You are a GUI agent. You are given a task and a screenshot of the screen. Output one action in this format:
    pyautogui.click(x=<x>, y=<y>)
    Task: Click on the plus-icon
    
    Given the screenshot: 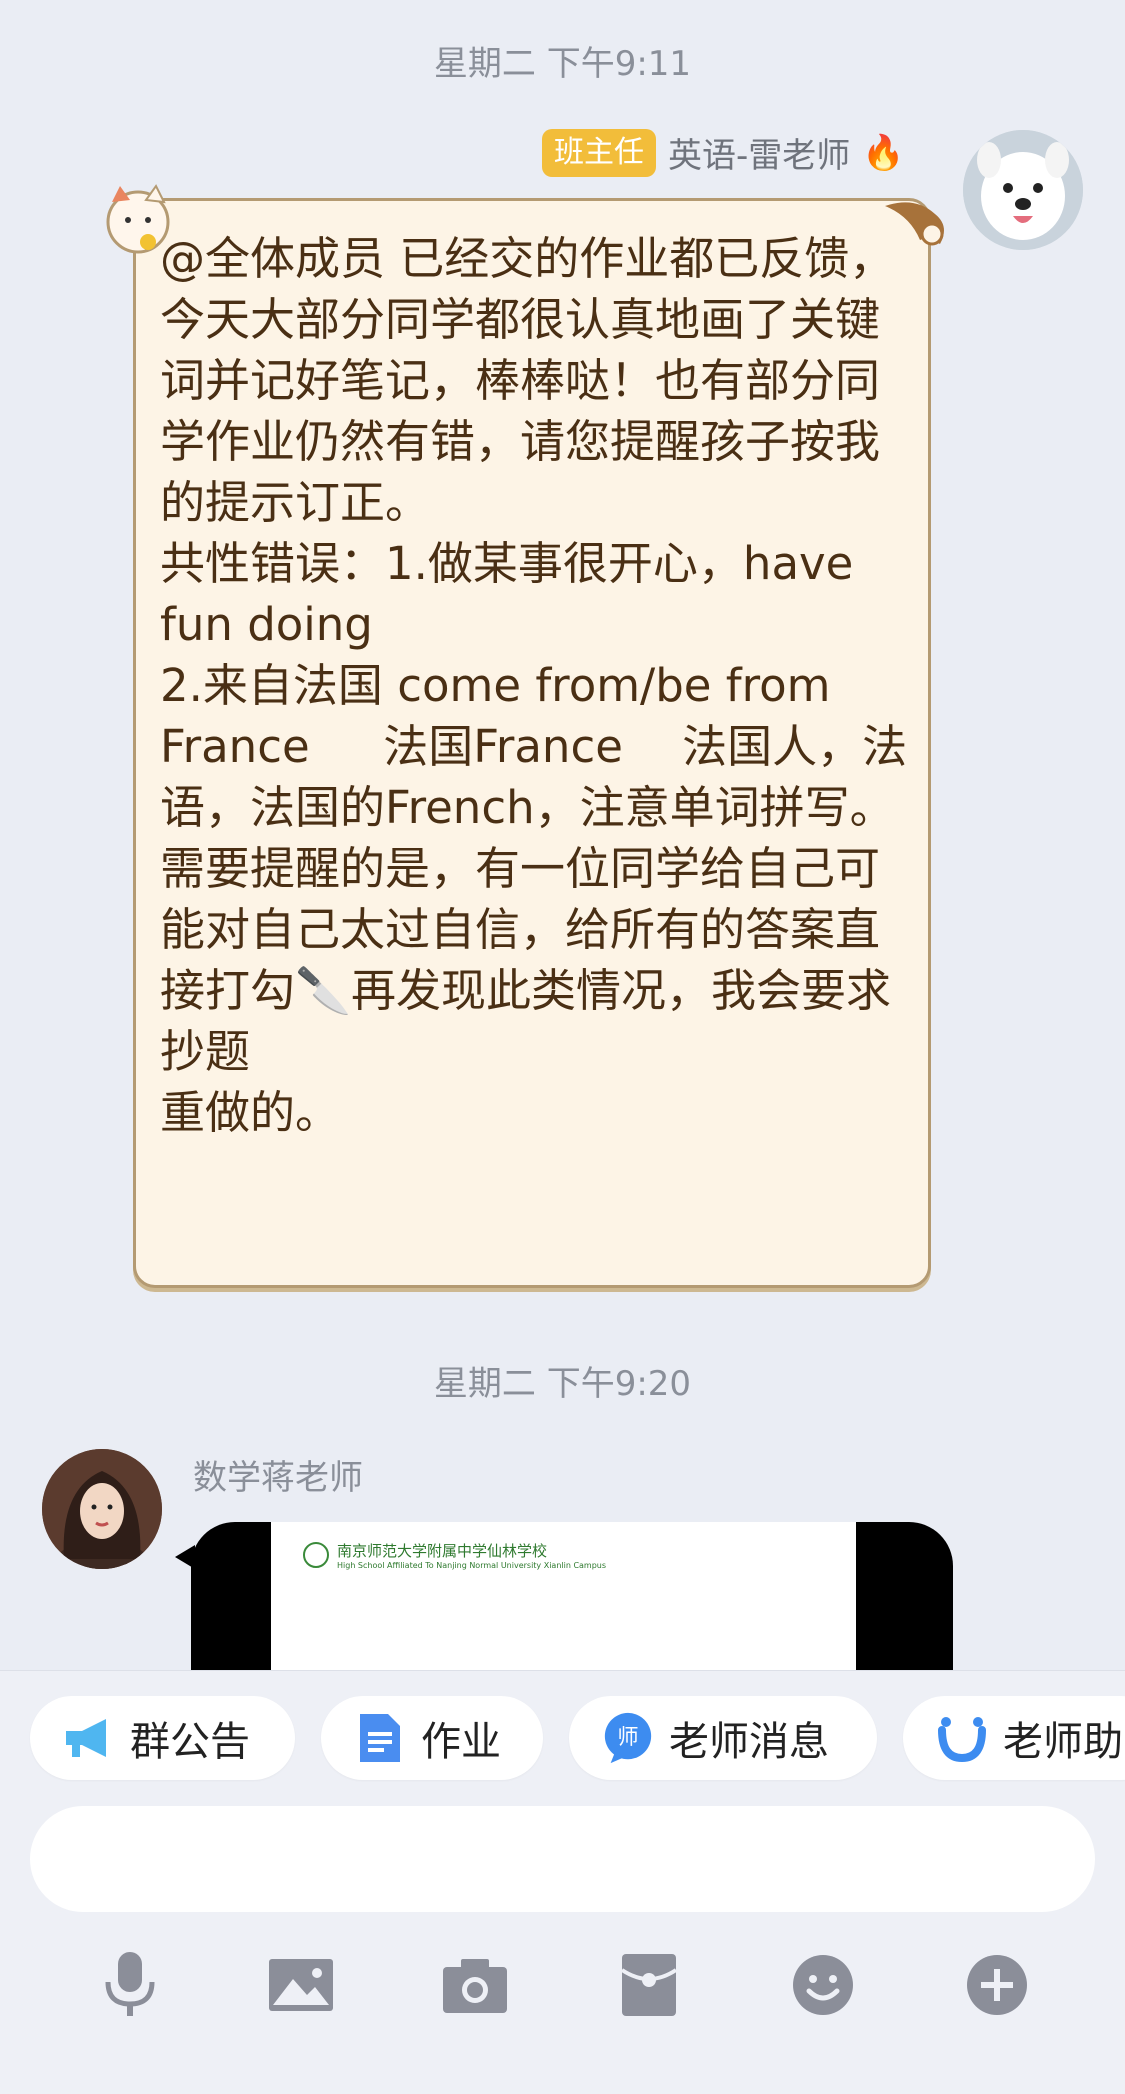 What is the action you would take?
    pyautogui.click(x=997, y=1985)
    